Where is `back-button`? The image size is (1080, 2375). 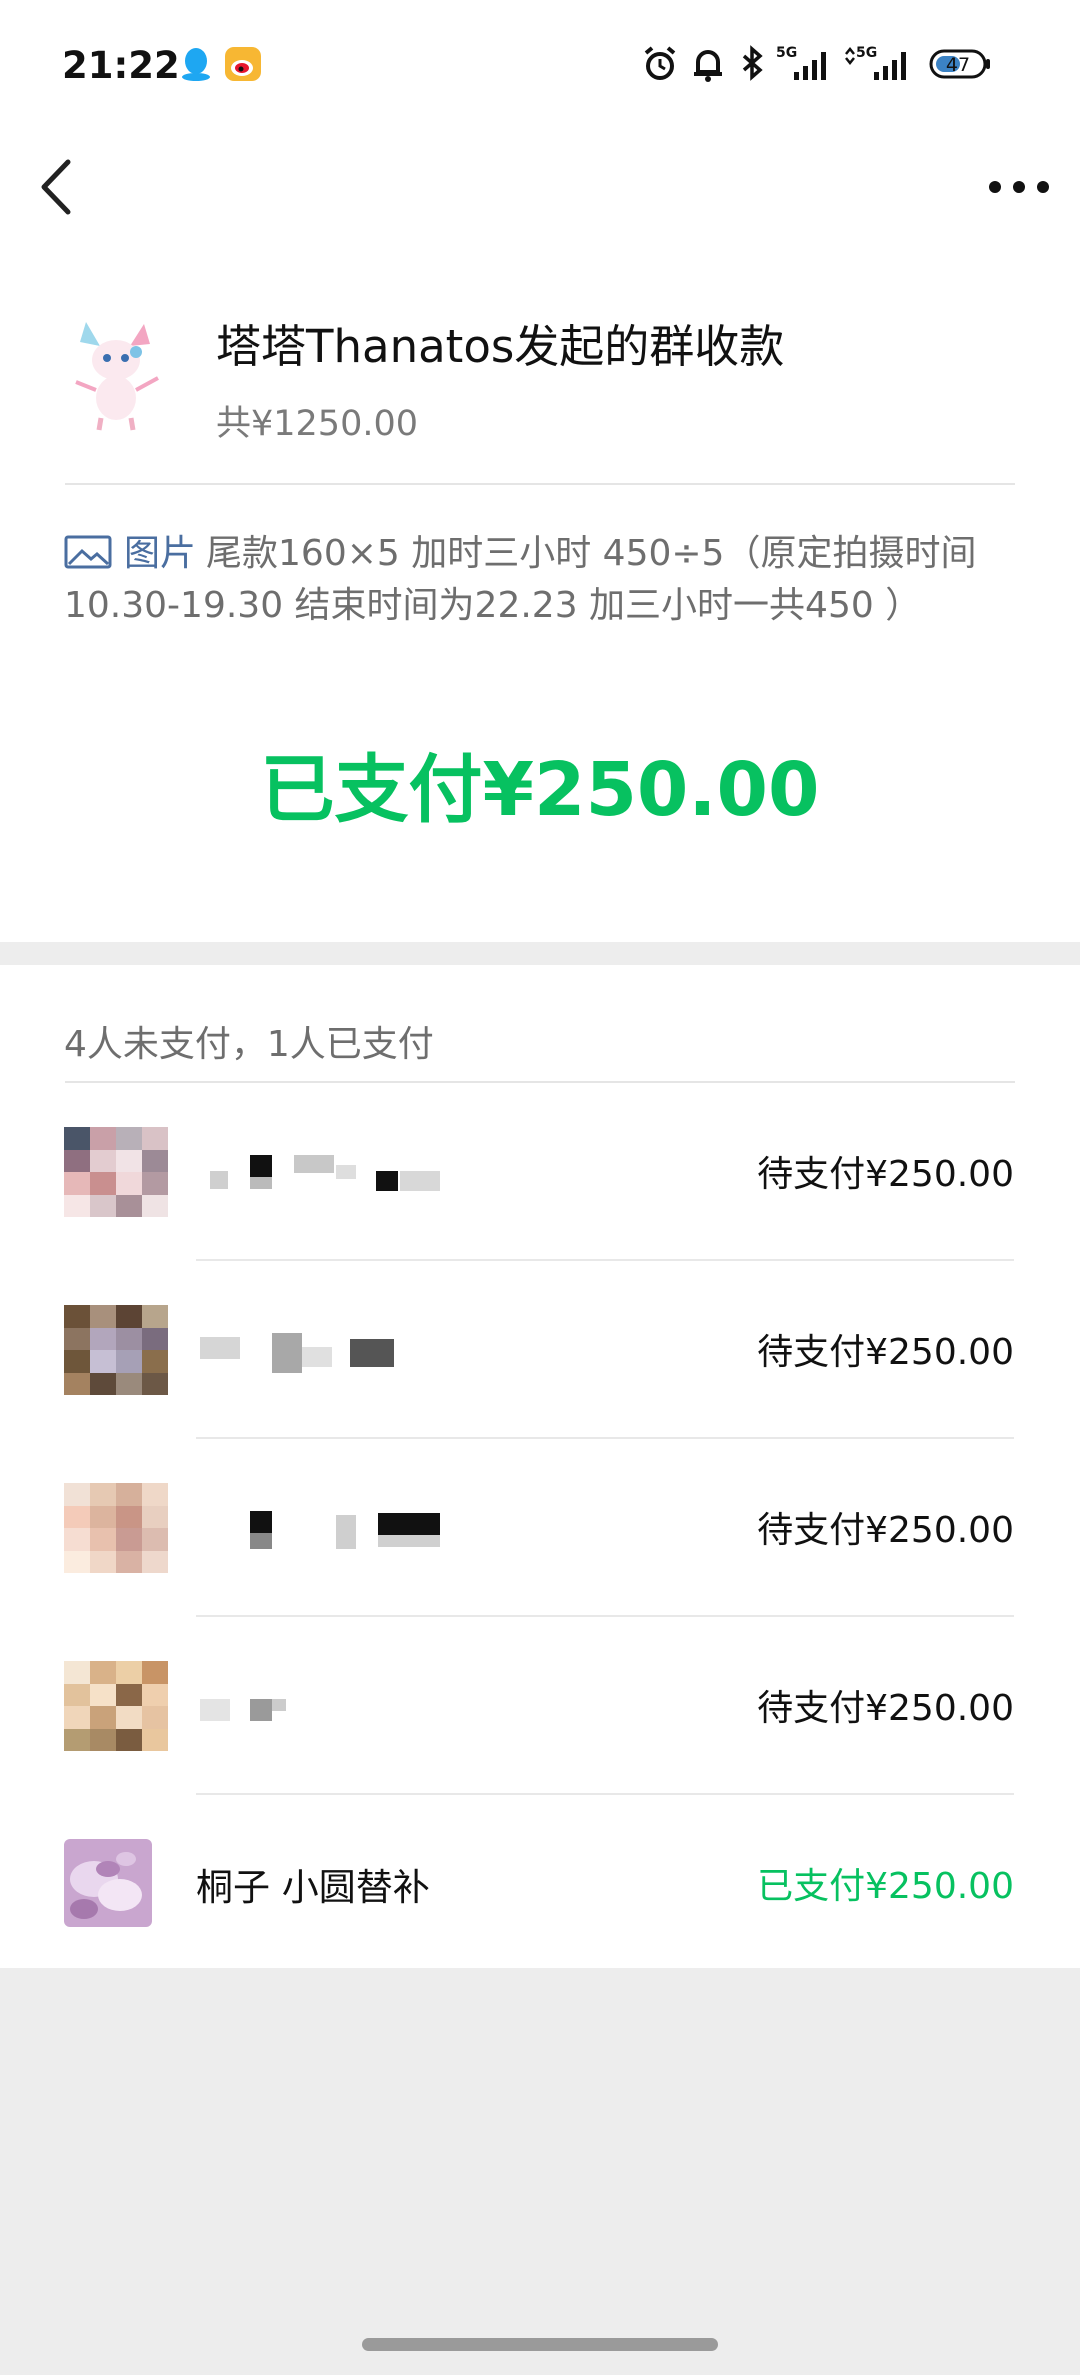
back-button is located at coordinates (60, 187).